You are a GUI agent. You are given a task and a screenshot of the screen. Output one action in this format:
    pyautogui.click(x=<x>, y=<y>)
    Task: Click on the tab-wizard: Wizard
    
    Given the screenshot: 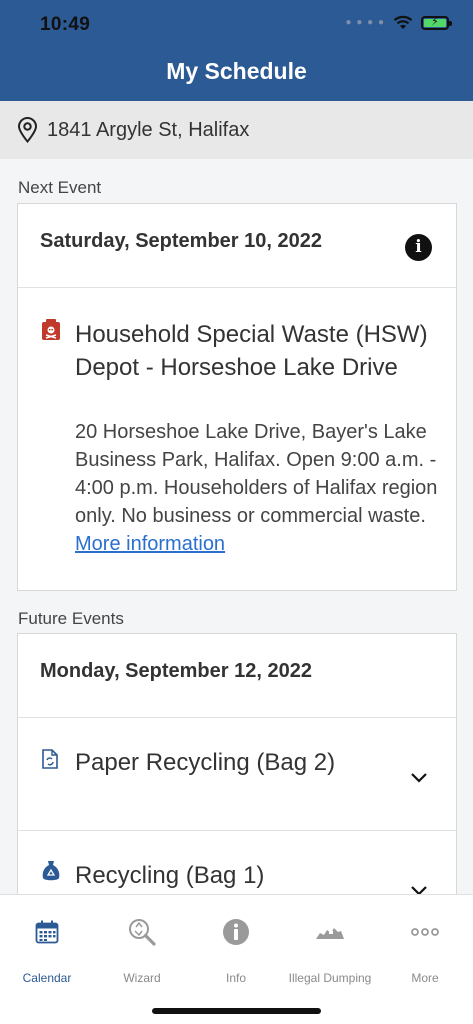 What is the action you would take?
    pyautogui.click(x=142, y=950)
    